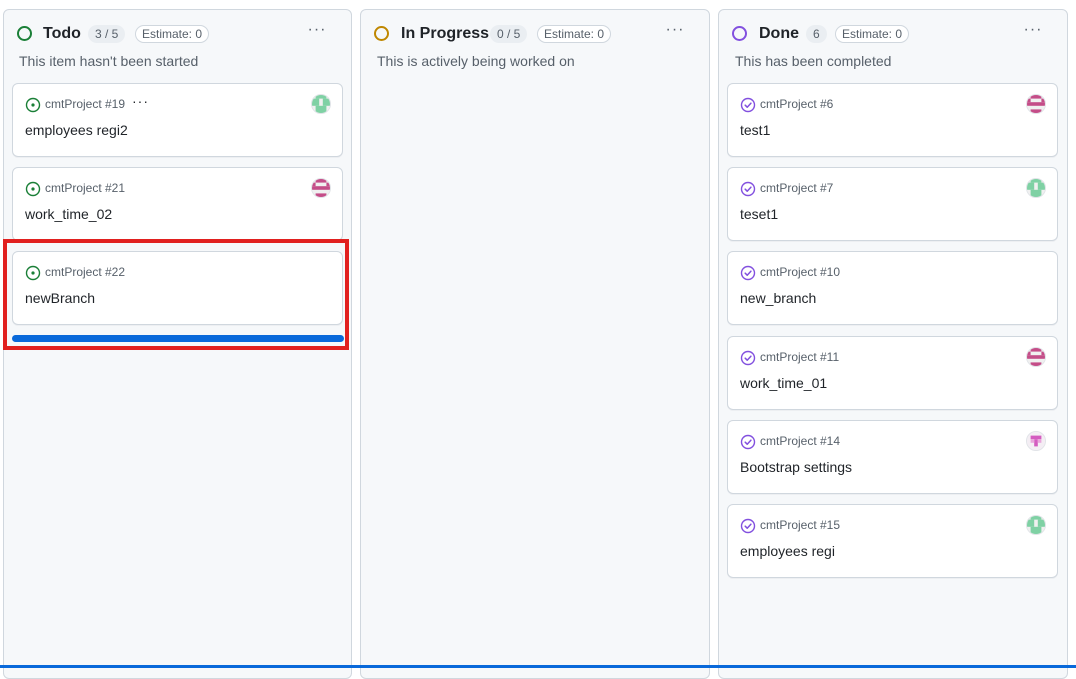  I want to click on column-description: This is actively being worked on, so click(476, 61).